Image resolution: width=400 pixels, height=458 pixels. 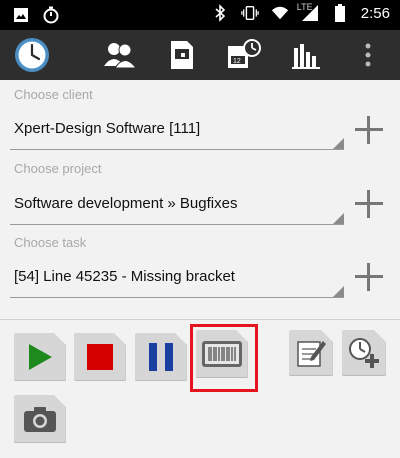 What do you see at coordinates (375, 13) in the screenshot?
I see `status-time: 2:56` at bounding box center [375, 13].